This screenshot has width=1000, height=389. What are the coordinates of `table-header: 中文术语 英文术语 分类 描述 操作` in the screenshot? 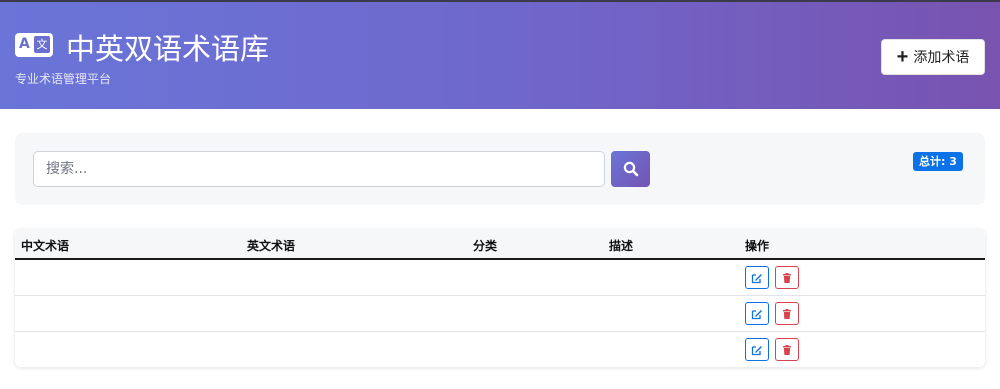 It's located at (500, 244).